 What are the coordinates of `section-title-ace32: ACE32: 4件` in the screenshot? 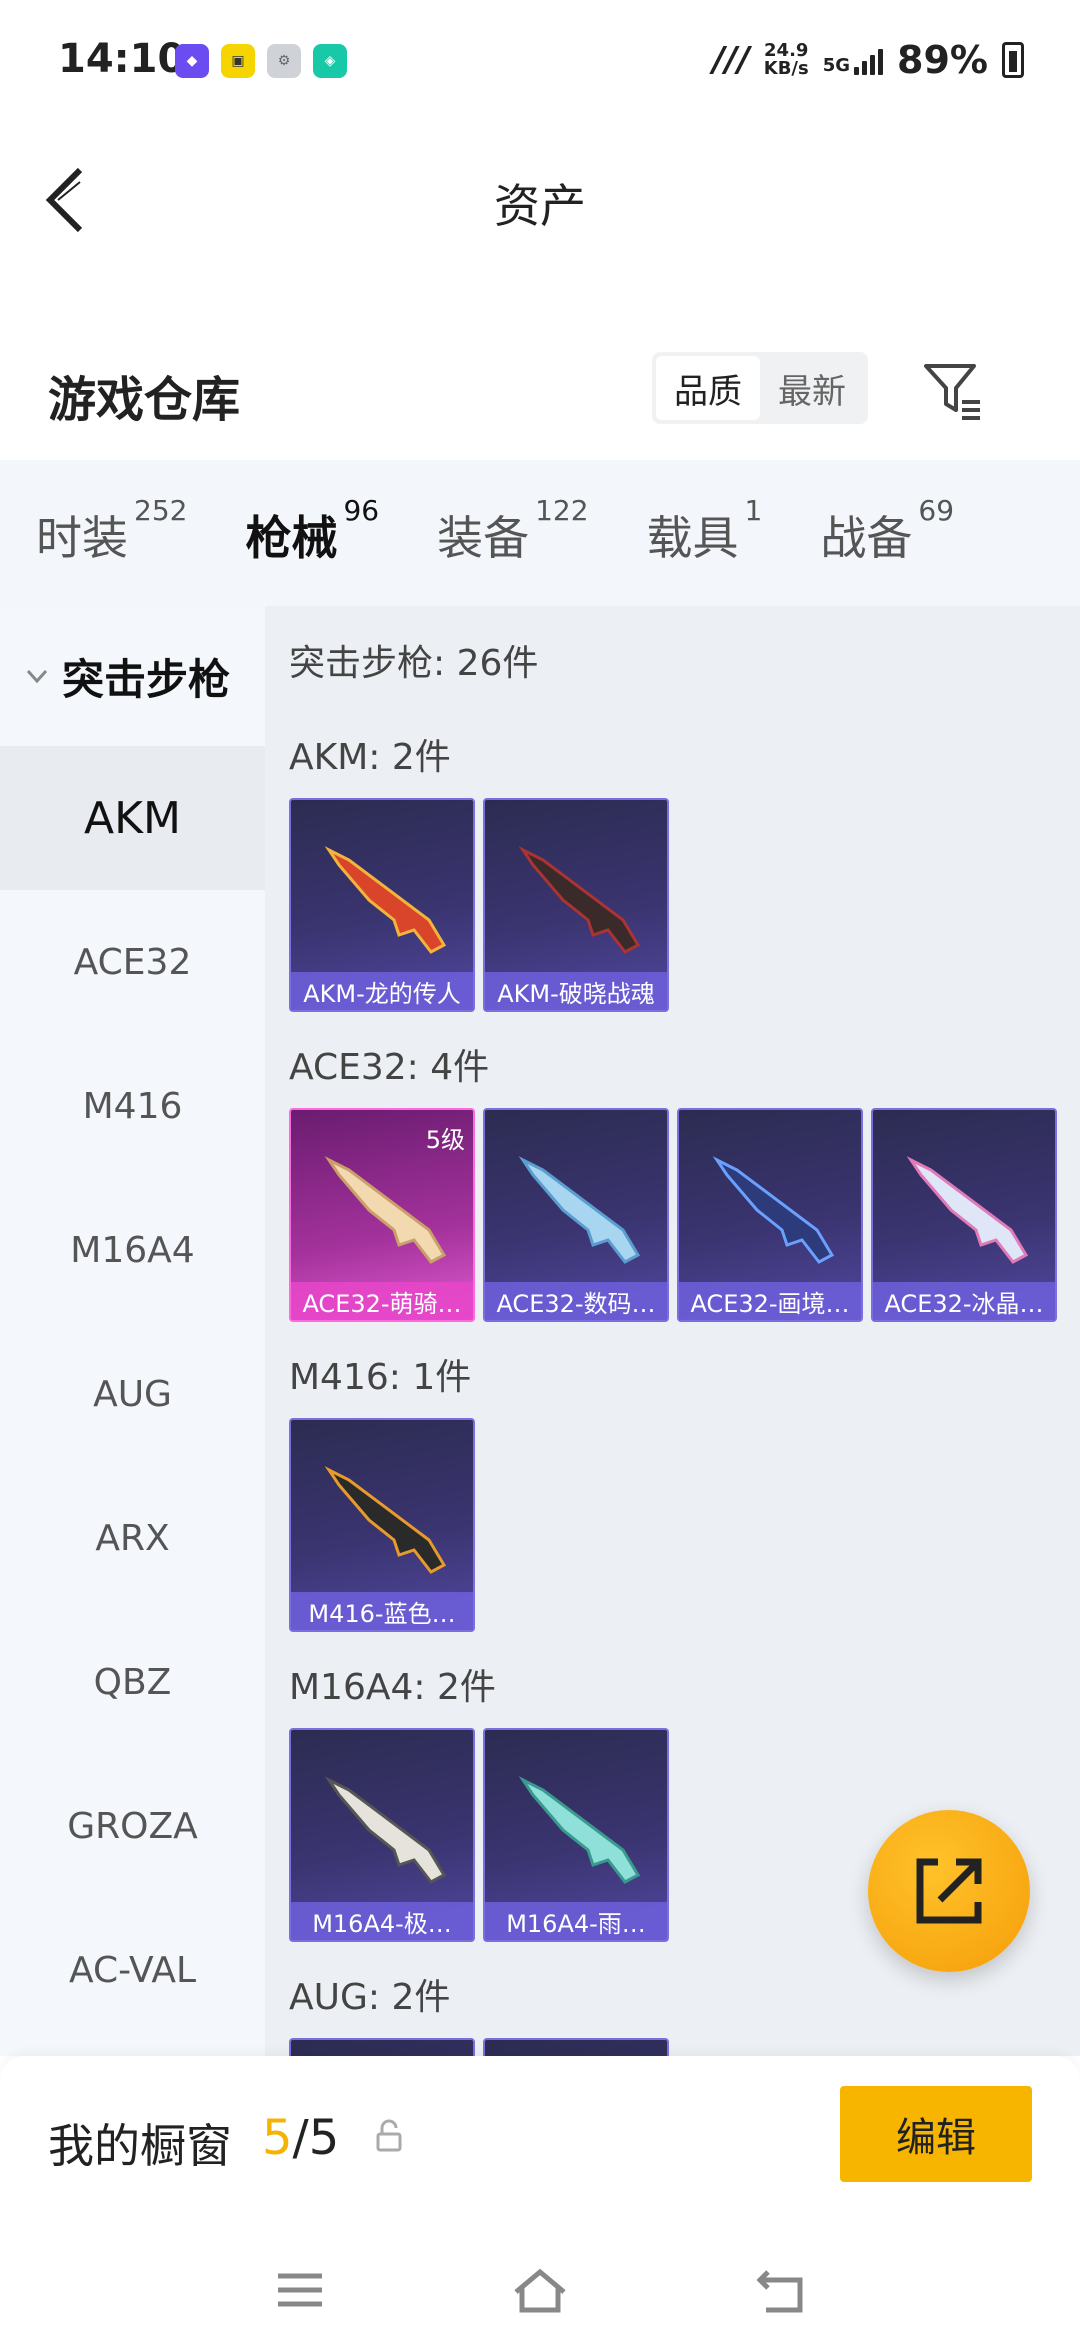 It's located at (389, 1067).